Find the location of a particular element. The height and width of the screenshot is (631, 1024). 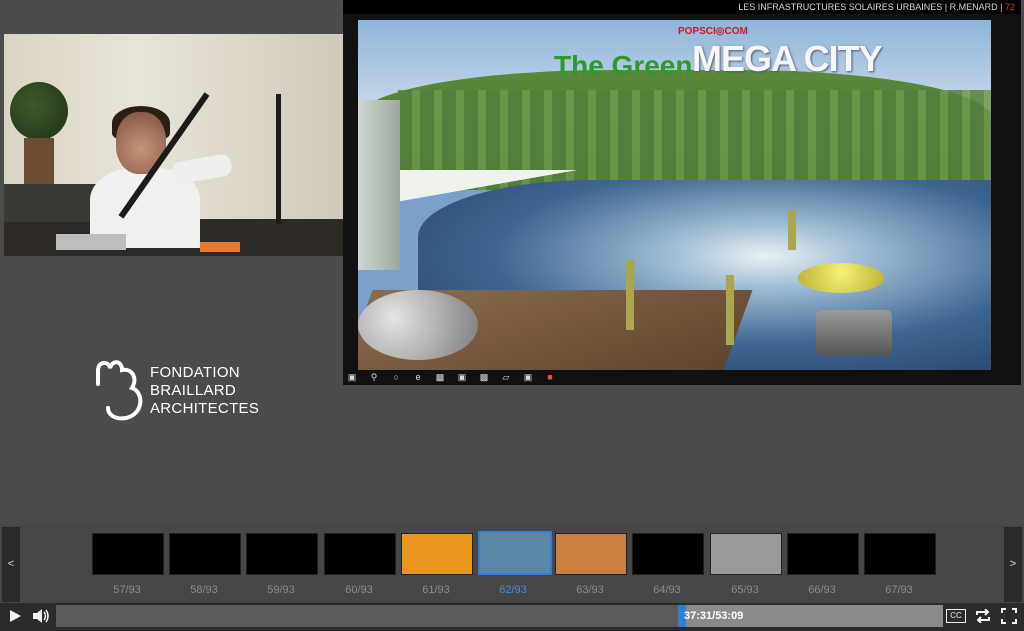

logo-line-3: ARCHITECTES is located at coordinates (205, 408).